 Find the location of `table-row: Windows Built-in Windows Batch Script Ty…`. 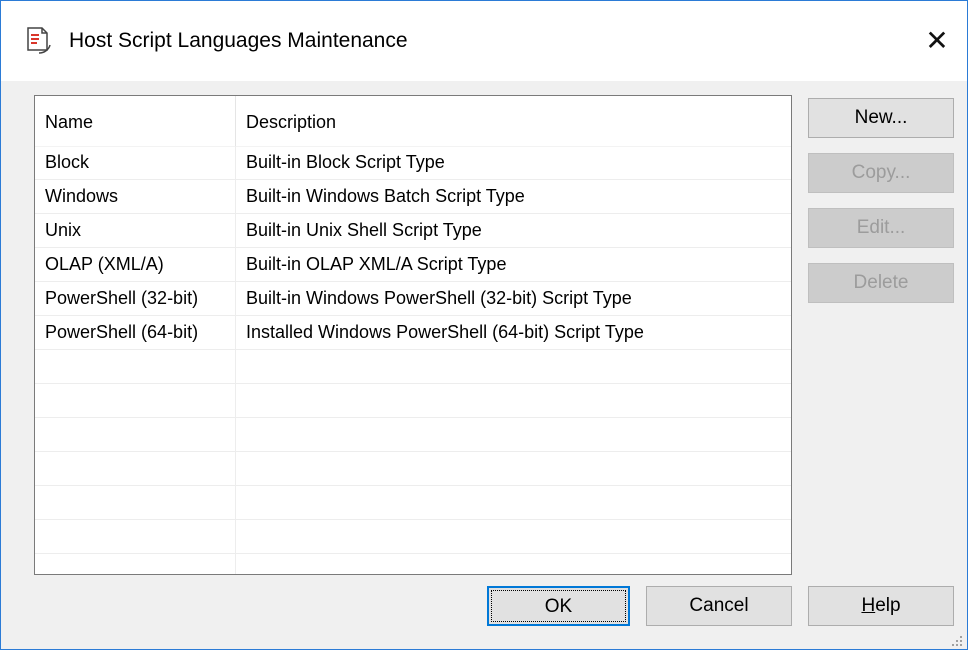

table-row: Windows Built-in Windows Batch Script Ty… is located at coordinates (413, 197).